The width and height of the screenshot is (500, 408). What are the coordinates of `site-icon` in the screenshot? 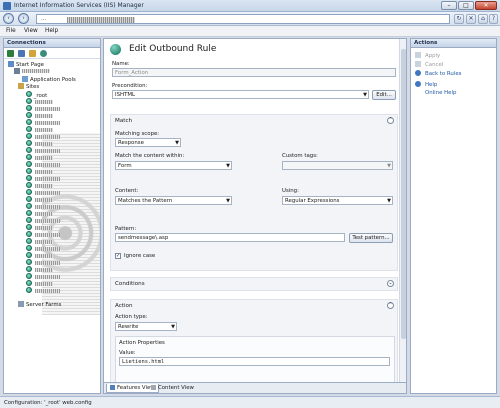 It's located at (43, 53).